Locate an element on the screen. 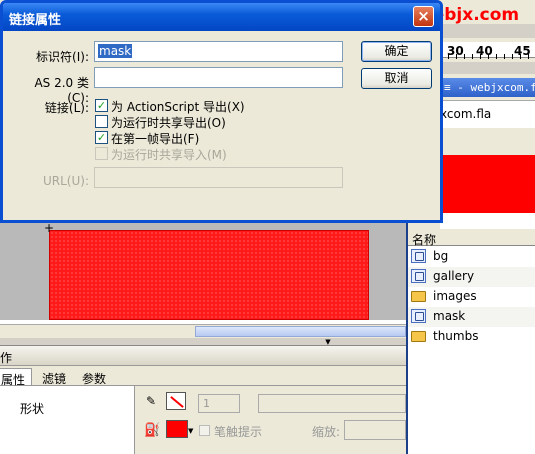  dialog-titlebar: 链接属性 × is located at coordinates (221, 17).